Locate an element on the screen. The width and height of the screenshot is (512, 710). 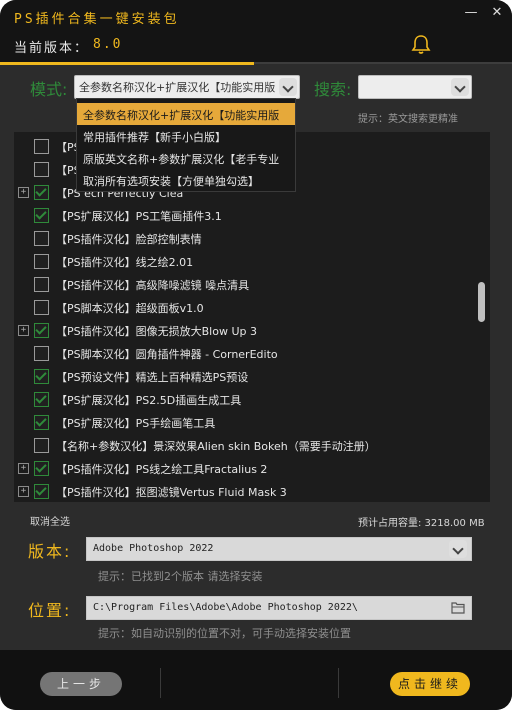
list-item: 【PS扩展汉化】PS工笔画插件3.1 is located at coordinates (244, 216).